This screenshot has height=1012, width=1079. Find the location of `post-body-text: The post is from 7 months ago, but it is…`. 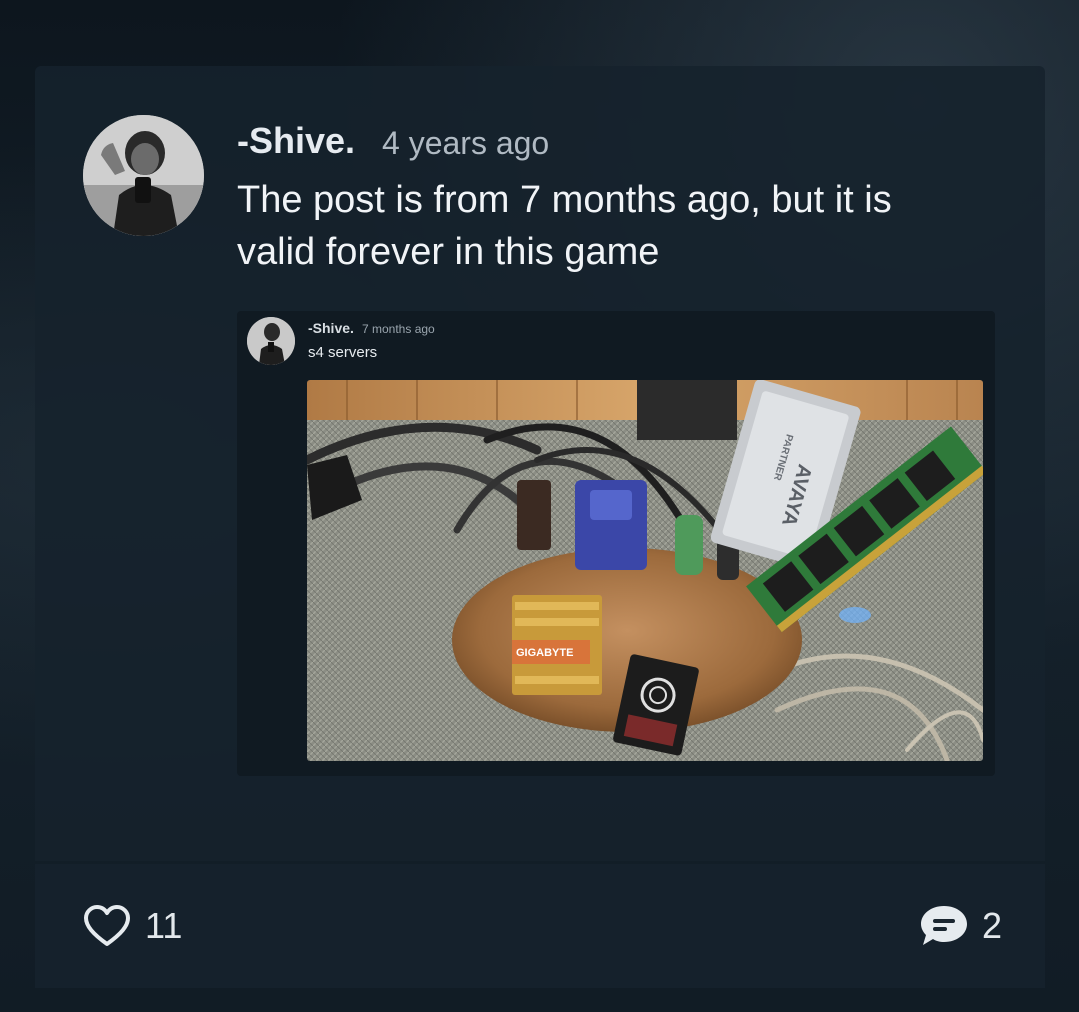

post-body-text: The post is from 7 months ago, but it is… is located at coordinates (564, 226).